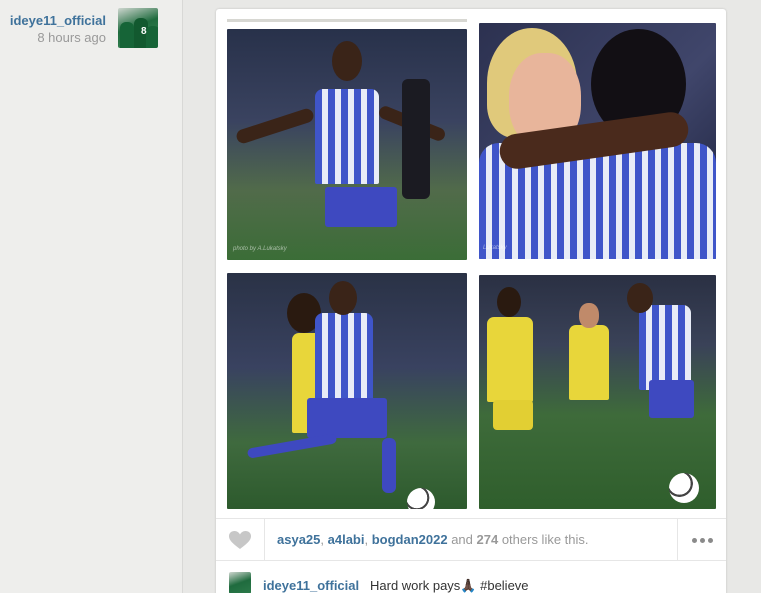 This screenshot has width=761, height=593. I want to click on comment-avatar, so click(240, 582).